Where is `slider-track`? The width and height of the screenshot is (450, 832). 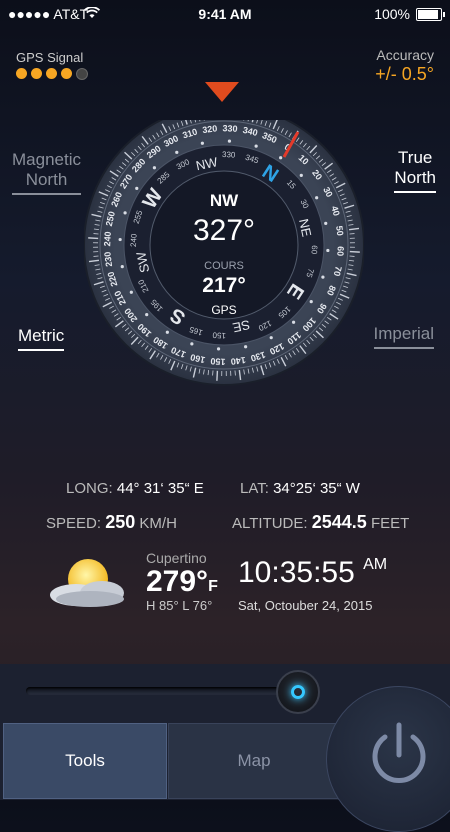 slider-track is located at coordinates (161, 691).